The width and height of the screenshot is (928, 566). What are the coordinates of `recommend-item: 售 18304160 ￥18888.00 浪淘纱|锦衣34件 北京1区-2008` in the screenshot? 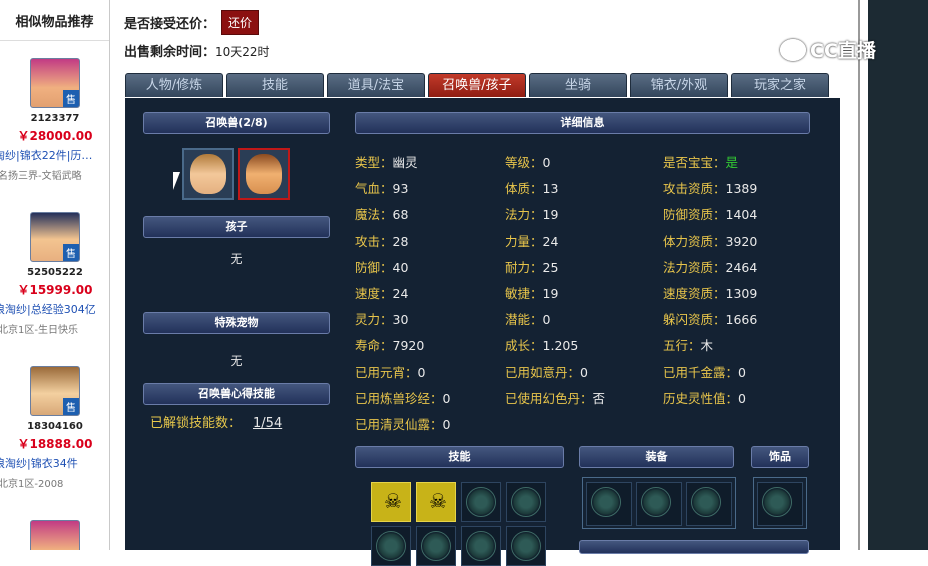 It's located at (54, 428).